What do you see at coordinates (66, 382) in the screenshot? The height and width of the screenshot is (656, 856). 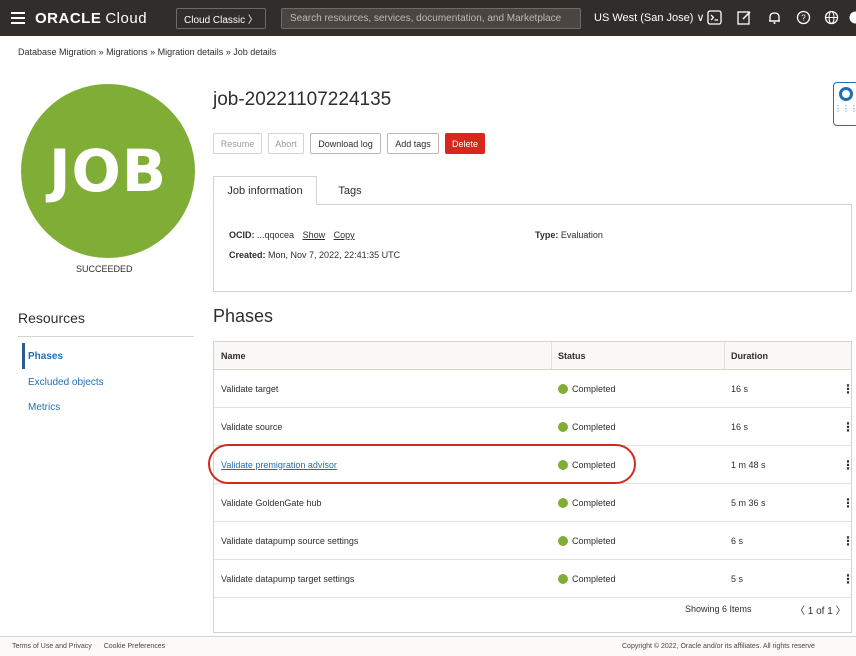 I see `sidebar-item-excluded-objects: Excluded objects` at bounding box center [66, 382].